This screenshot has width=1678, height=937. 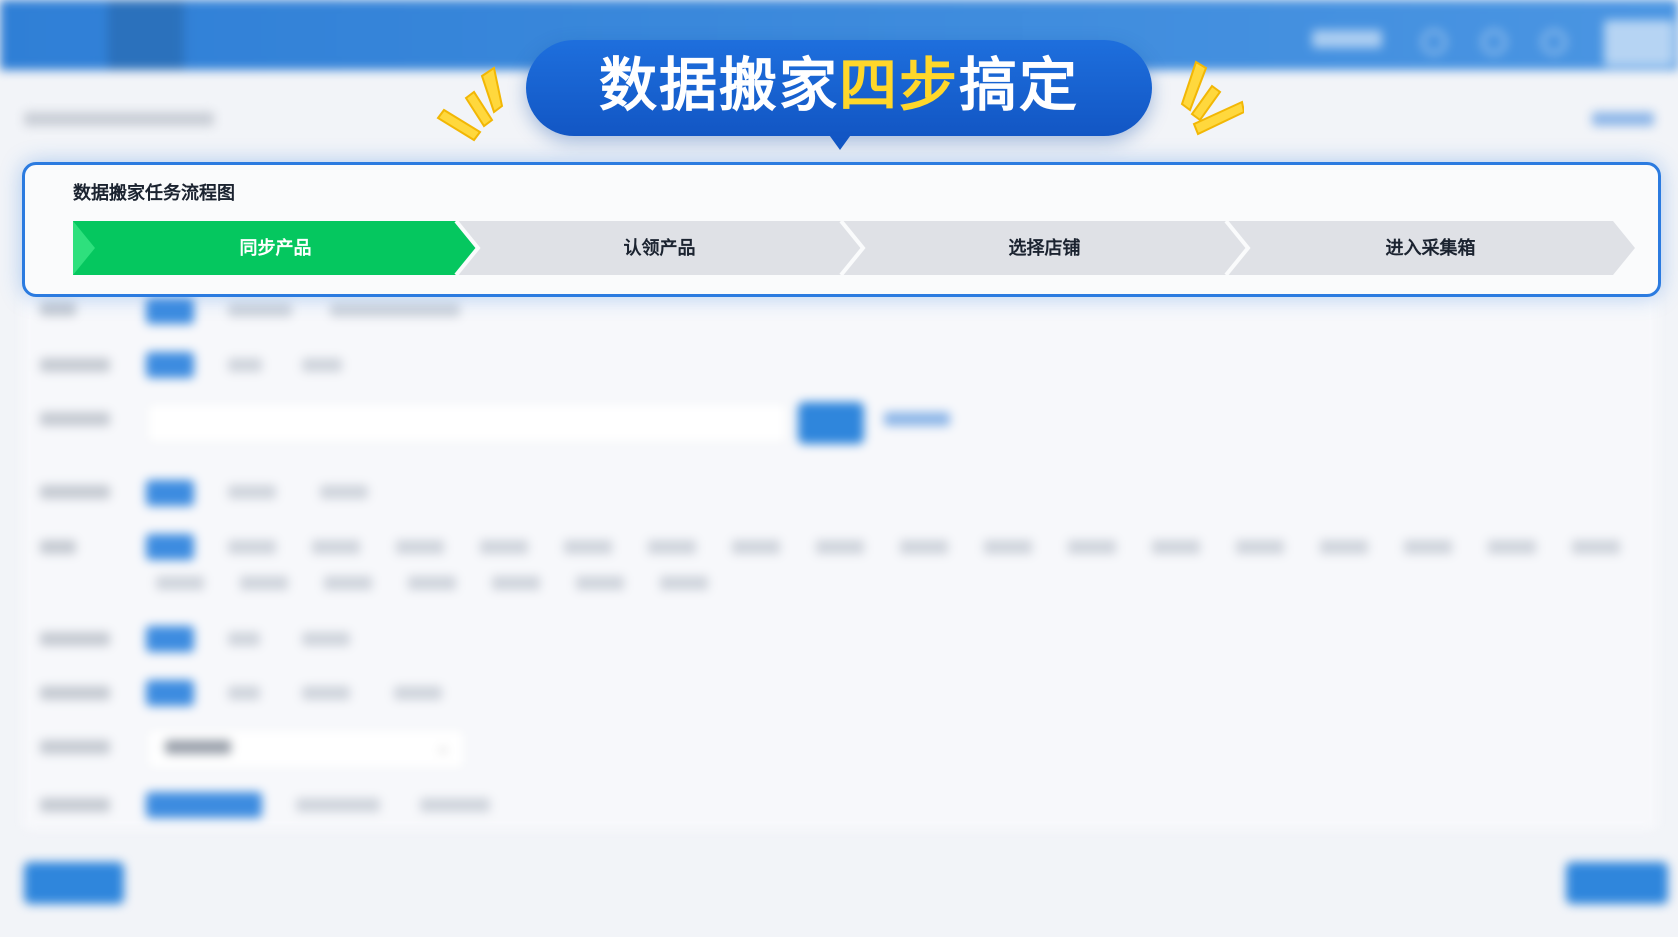 I want to click on batch-claim-button, so click(x=74, y=883).